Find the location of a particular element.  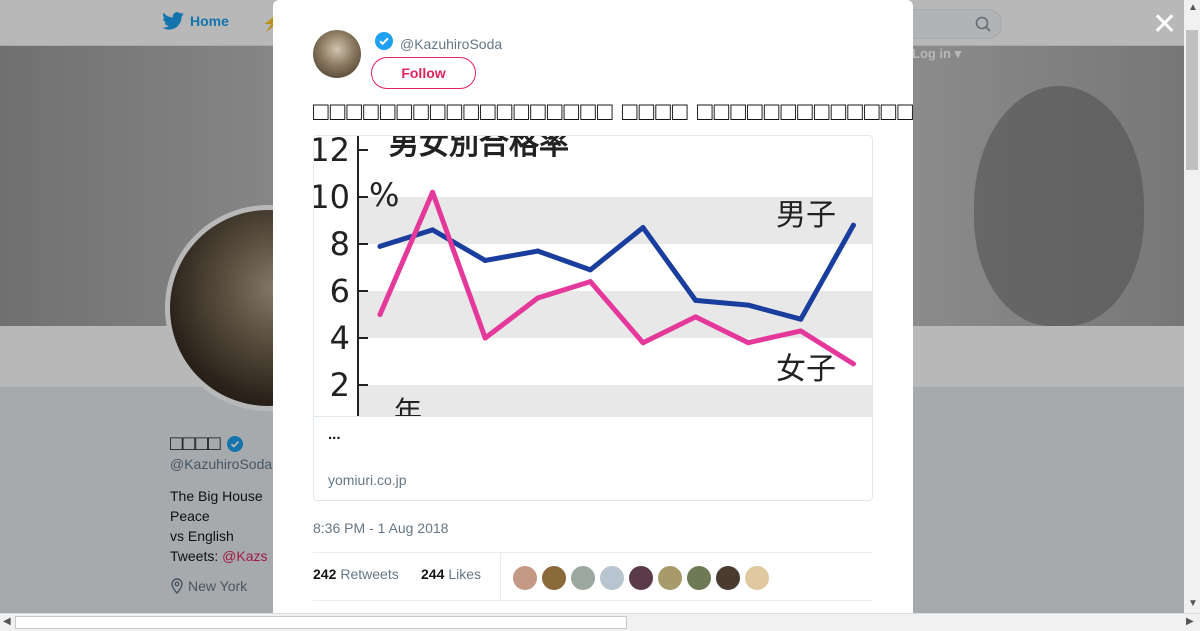

chart-y-unit: % is located at coordinates (384, 195).